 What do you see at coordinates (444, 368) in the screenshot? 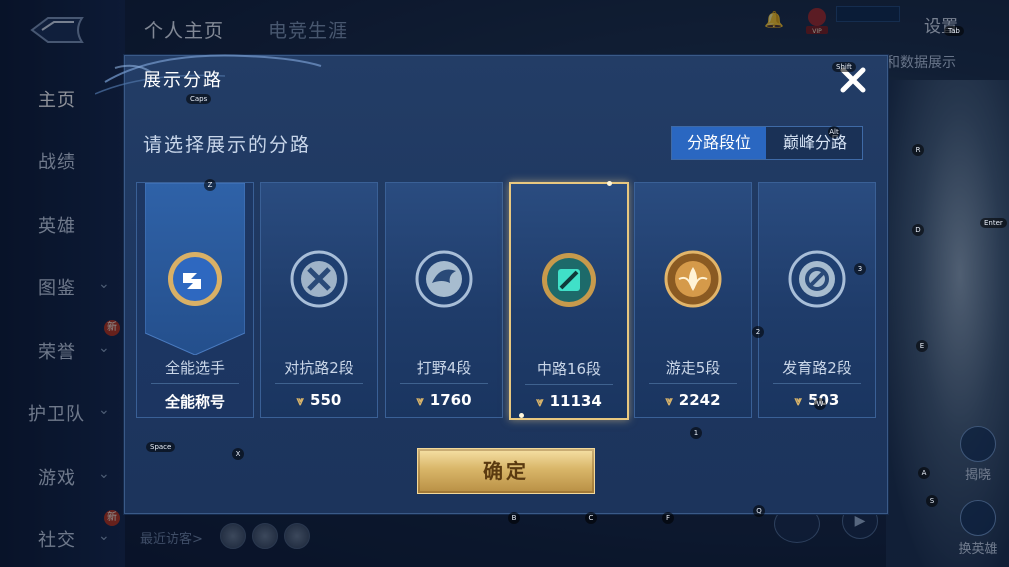
I see `lane-name: 打野4段` at bounding box center [444, 368].